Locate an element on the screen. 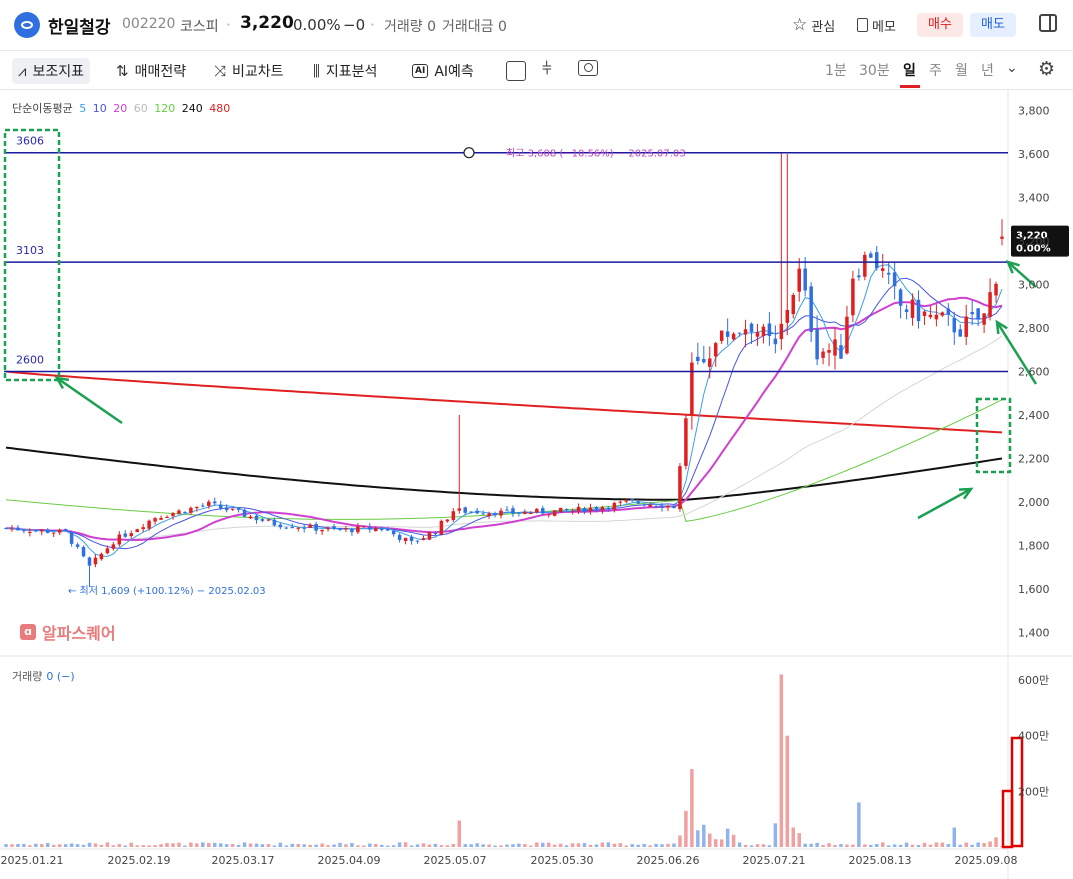 Image resolution: width=1073 pixels, height=879 pixels. watermark: ɑ 알파스퀘어 is located at coordinates (68, 632).